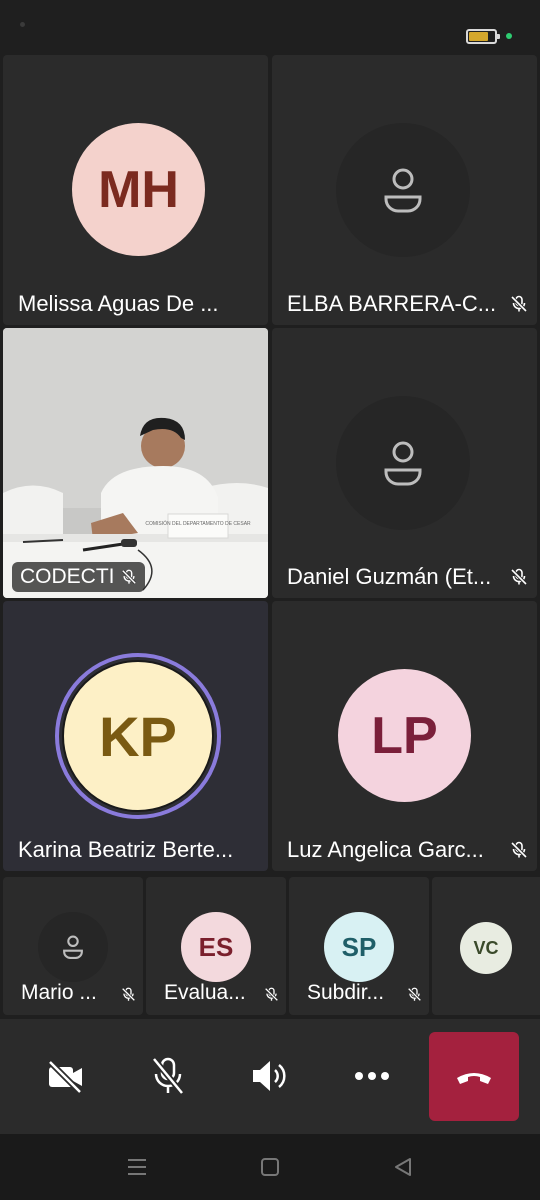 The image size is (540, 1200). Describe the element at coordinates (22, 24) in the screenshot. I see `camera-dot` at that location.